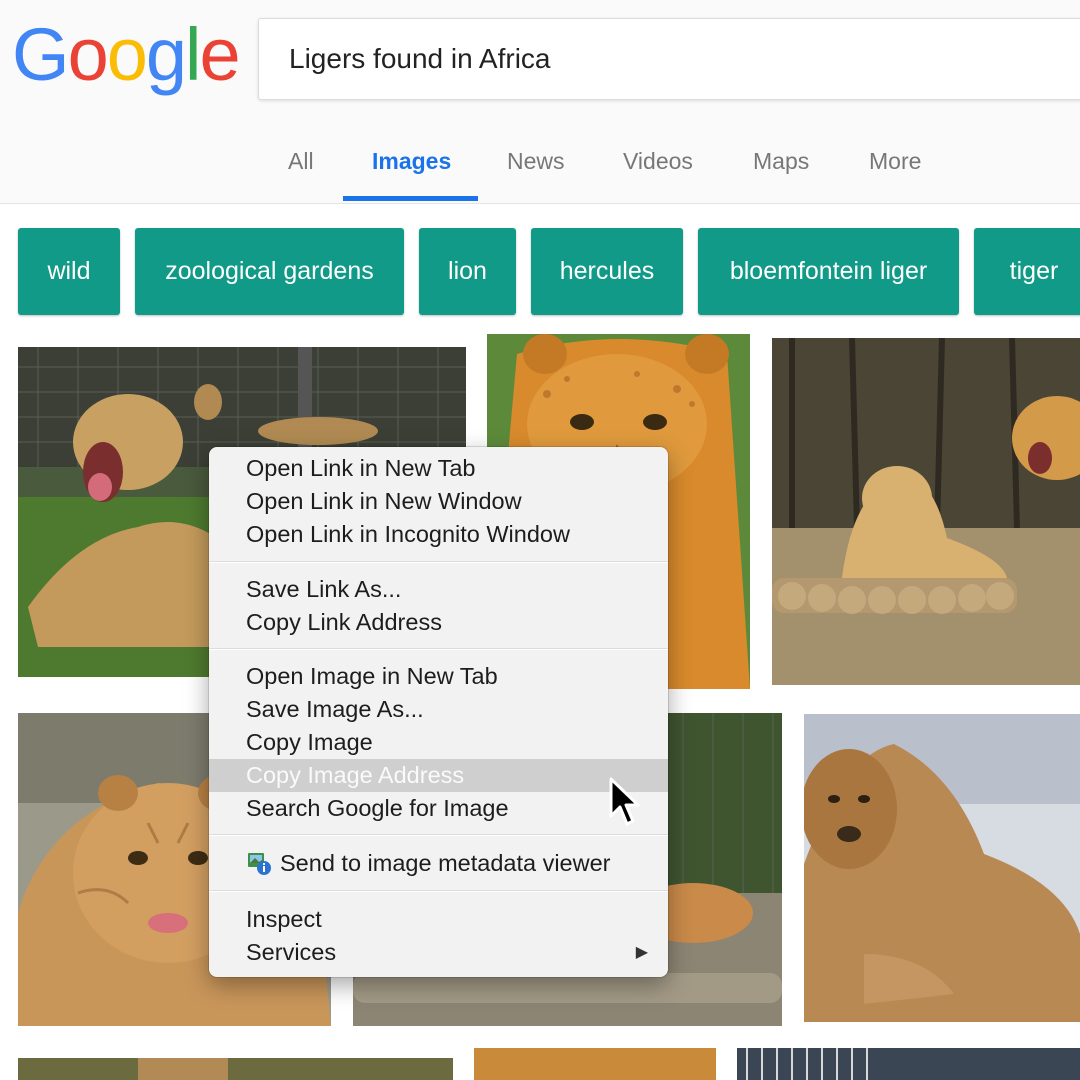  What do you see at coordinates (438, 952) in the screenshot?
I see `menu-item-services: Services ▶` at bounding box center [438, 952].